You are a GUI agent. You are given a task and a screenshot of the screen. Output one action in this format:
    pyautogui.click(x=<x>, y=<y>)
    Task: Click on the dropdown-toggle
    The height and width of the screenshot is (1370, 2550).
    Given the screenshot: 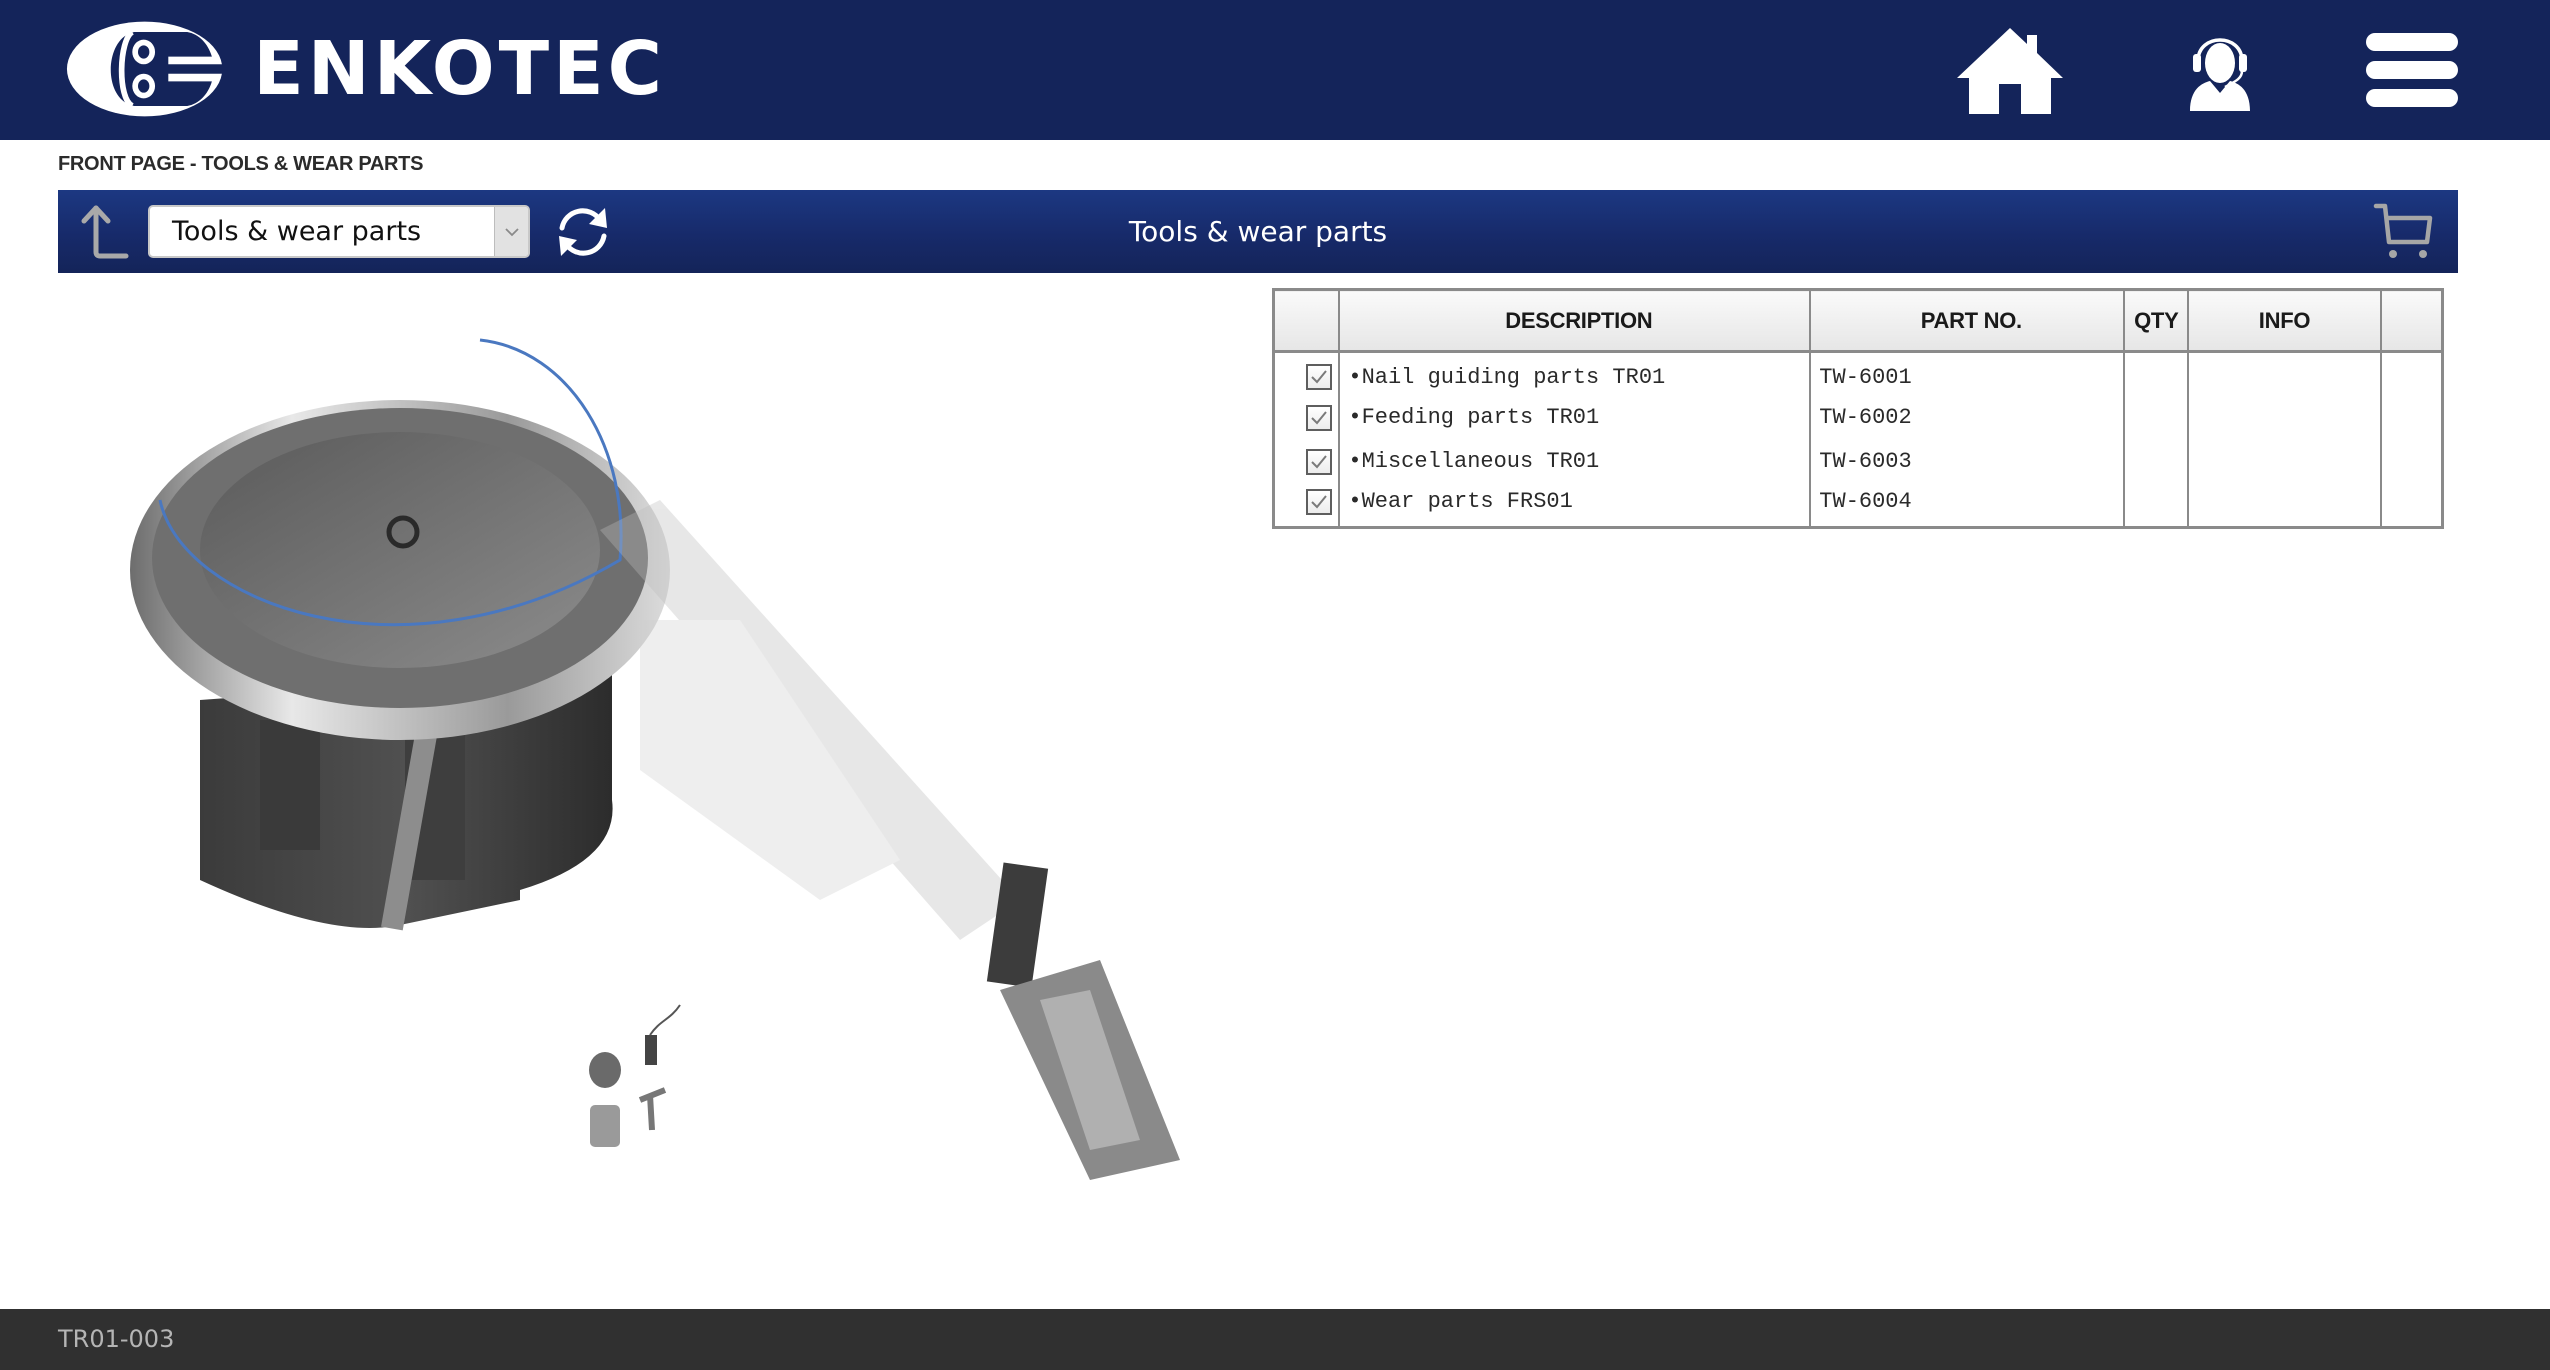 What is the action you would take?
    pyautogui.click(x=511, y=231)
    